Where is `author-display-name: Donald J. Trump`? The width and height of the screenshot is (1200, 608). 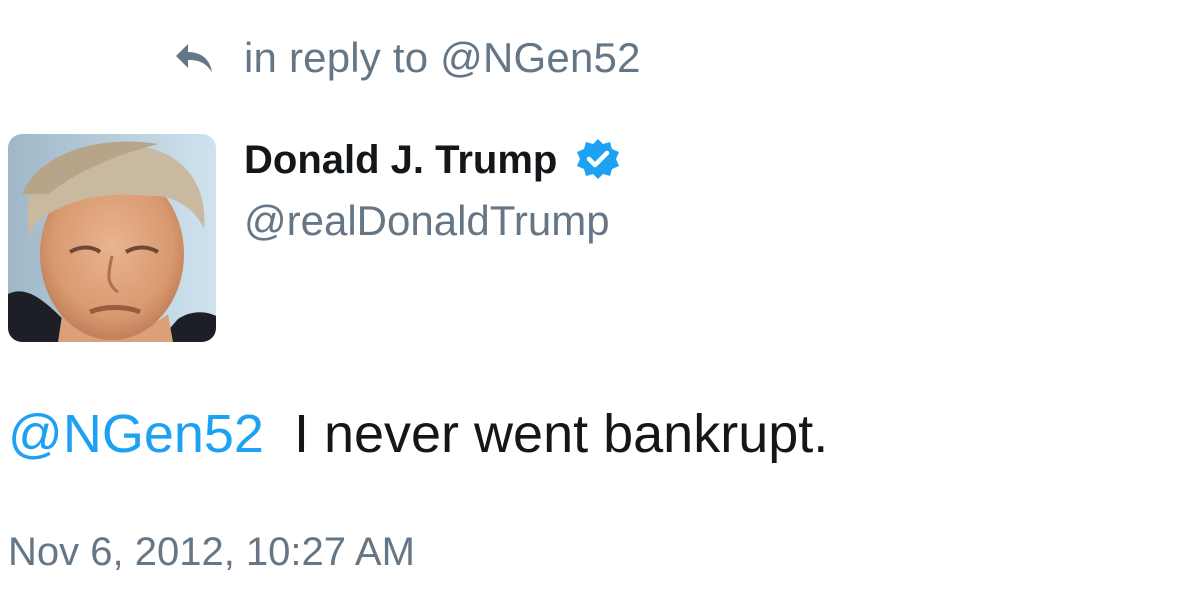 author-display-name: Donald J. Trump is located at coordinates (432, 160).